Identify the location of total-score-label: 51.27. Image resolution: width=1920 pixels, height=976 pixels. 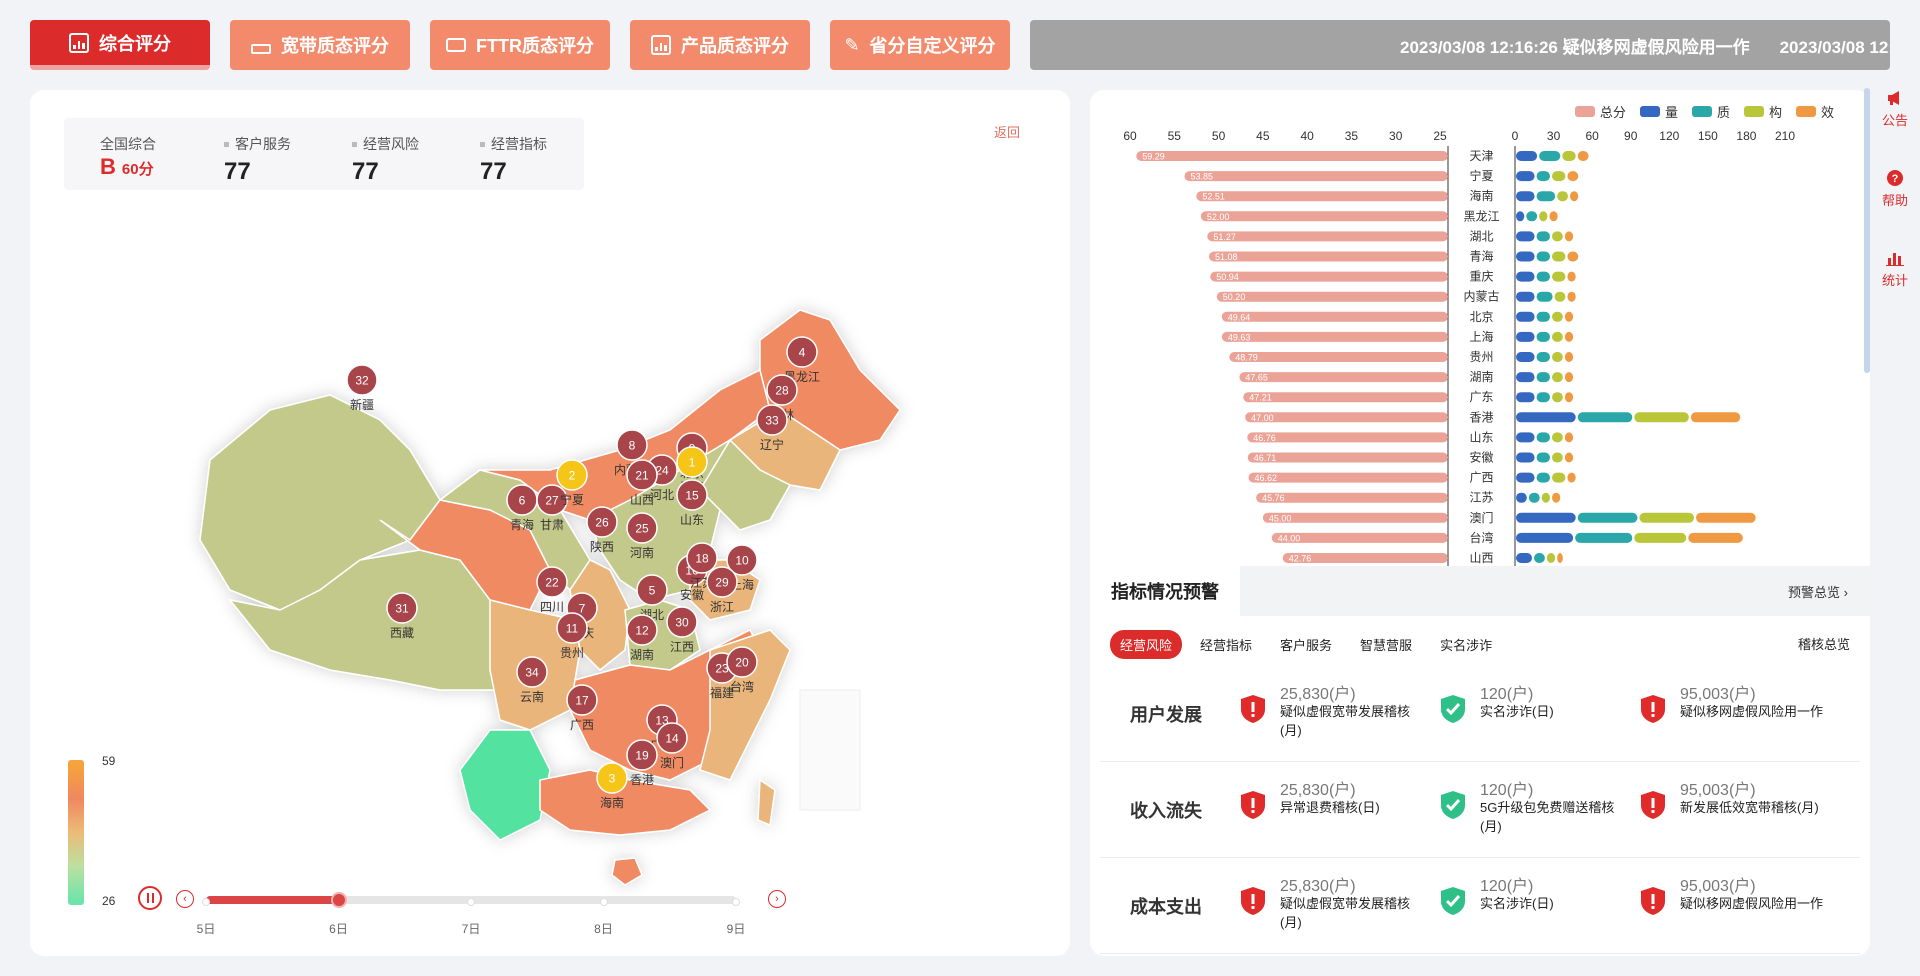
(1224, 237).